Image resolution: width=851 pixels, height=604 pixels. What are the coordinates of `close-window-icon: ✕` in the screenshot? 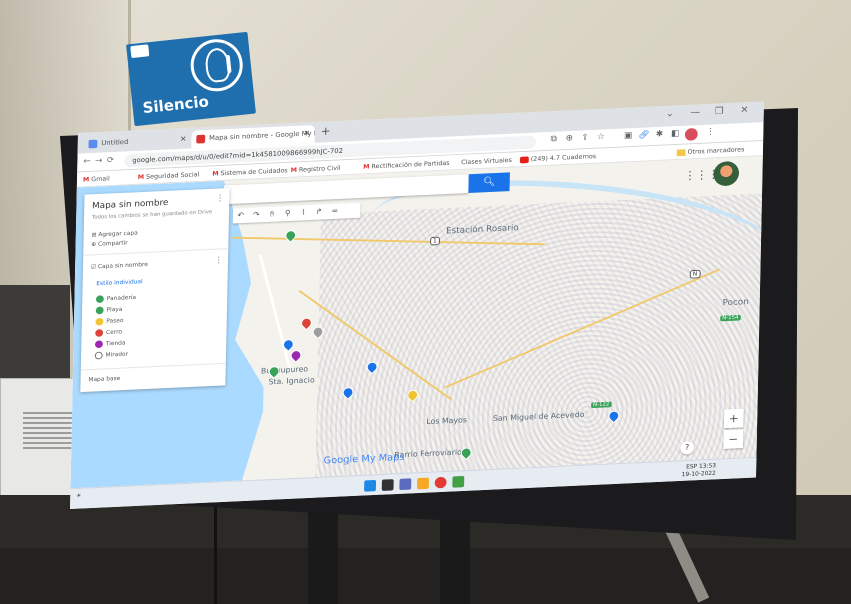 It's located at (744, 110).